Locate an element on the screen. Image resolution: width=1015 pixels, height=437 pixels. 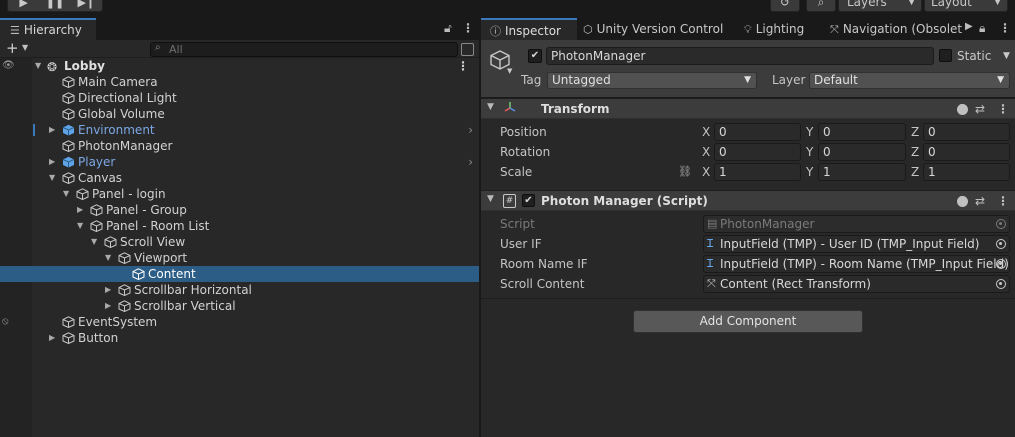
transform-component-header: ▼ Transform ? ⇄ ⋮ is located at coordinates (748, 108).